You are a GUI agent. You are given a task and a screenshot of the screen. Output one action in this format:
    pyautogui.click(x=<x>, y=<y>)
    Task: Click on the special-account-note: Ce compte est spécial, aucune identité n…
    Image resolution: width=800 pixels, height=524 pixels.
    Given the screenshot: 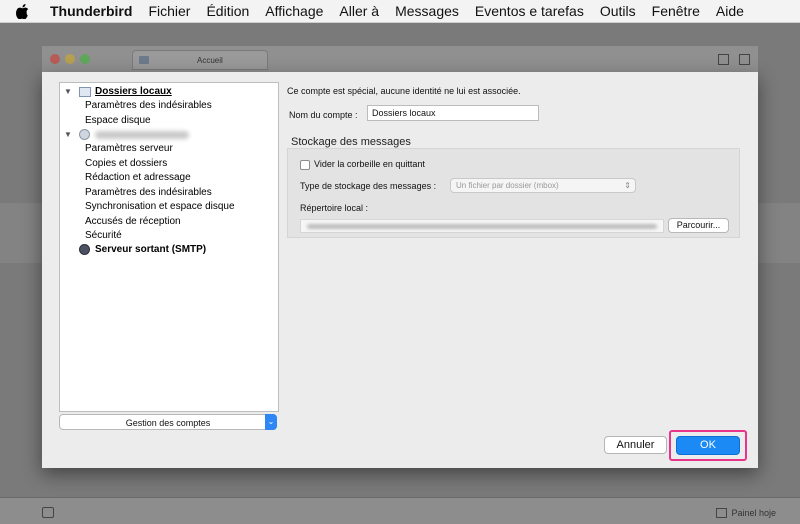 What is the action you would take?
    pyautogui.click(x=404, y=91)
    